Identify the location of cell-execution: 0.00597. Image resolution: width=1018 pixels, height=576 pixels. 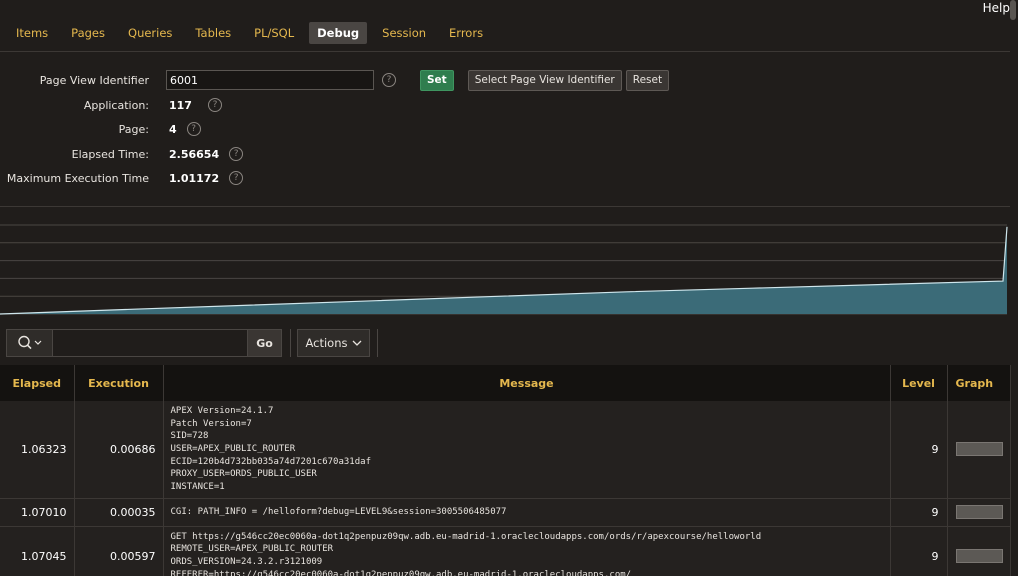
(119, 551).